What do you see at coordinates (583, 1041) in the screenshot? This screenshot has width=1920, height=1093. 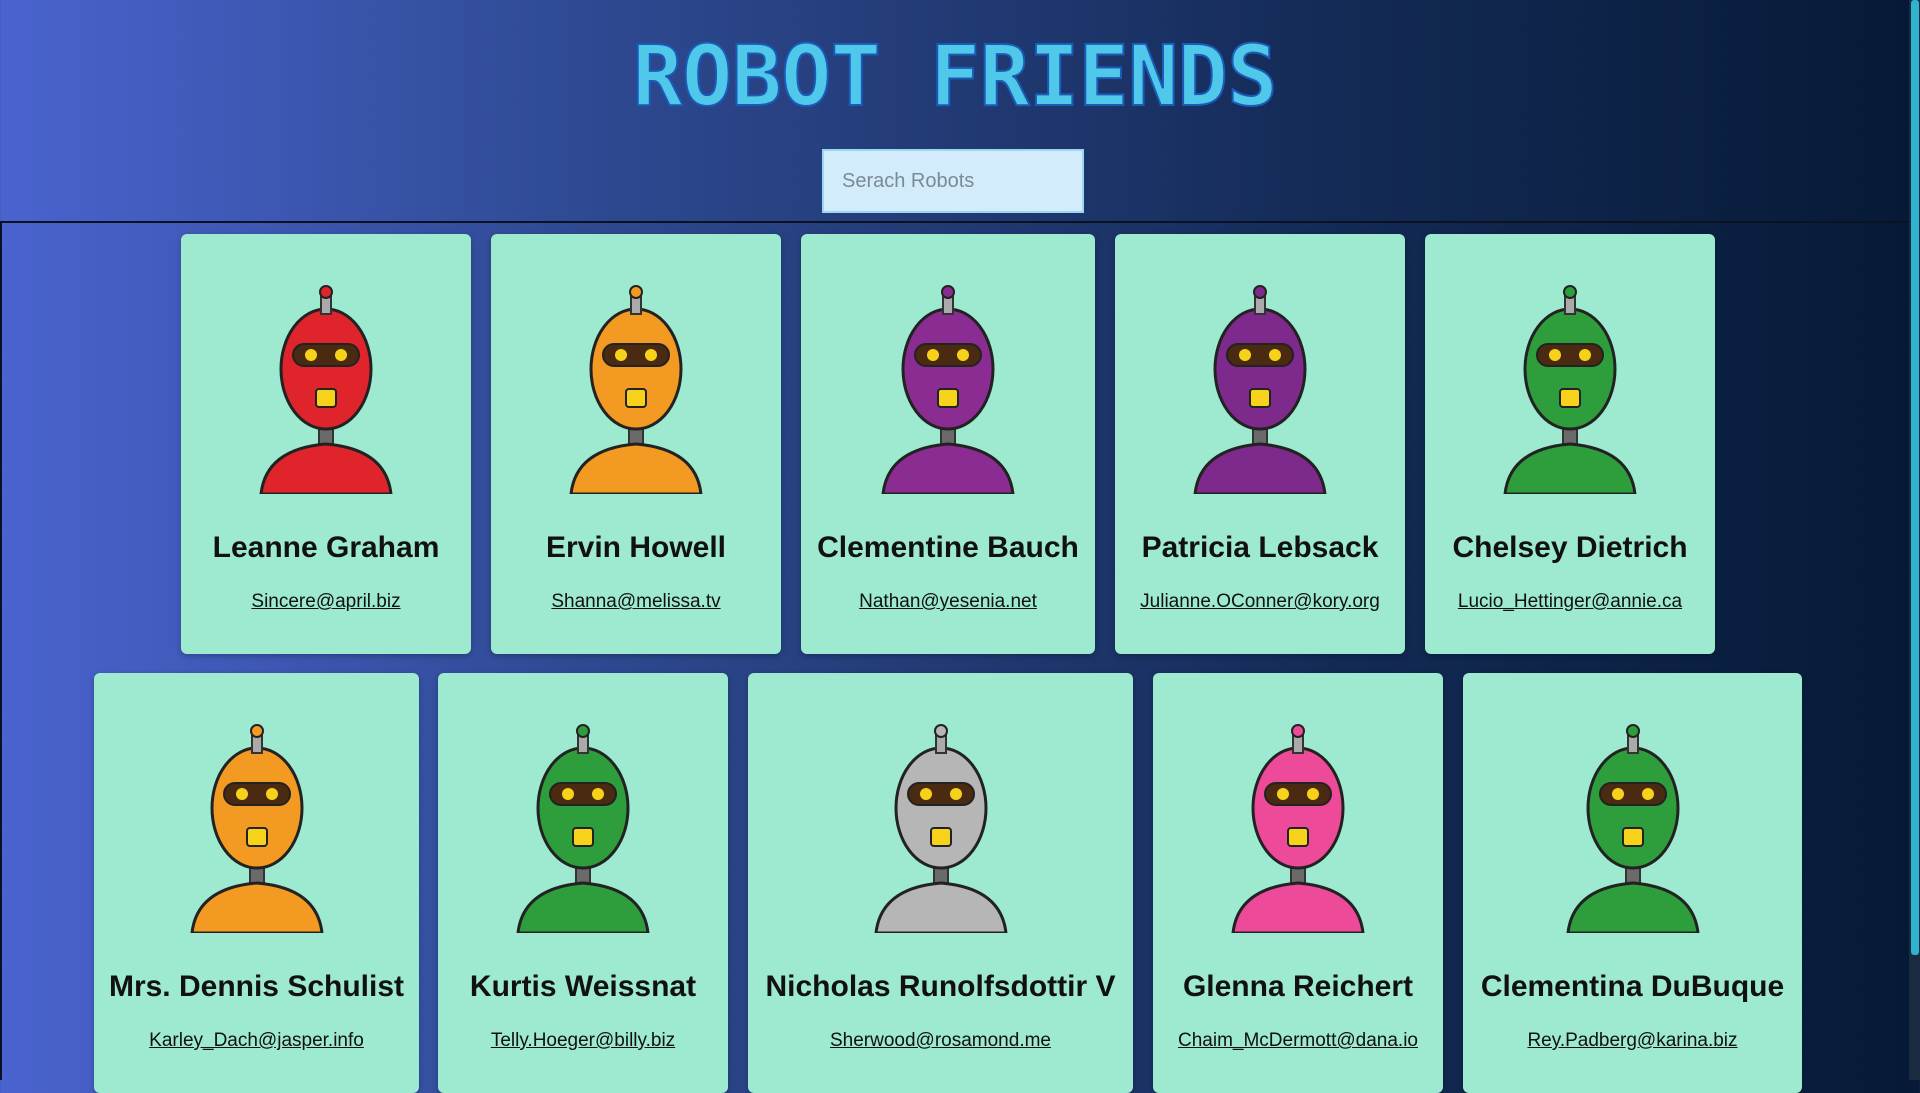 I see `robot-email-link: Telly.Hoeger@billy.biz` at bounding box center [583, 1041].